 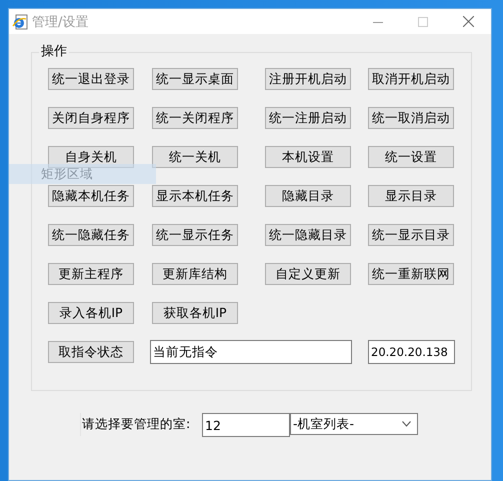 What do you see at coordinates (195, 157) in the screenshot?
I see `command-button: 统一关机` at bounding box center [195, 157].